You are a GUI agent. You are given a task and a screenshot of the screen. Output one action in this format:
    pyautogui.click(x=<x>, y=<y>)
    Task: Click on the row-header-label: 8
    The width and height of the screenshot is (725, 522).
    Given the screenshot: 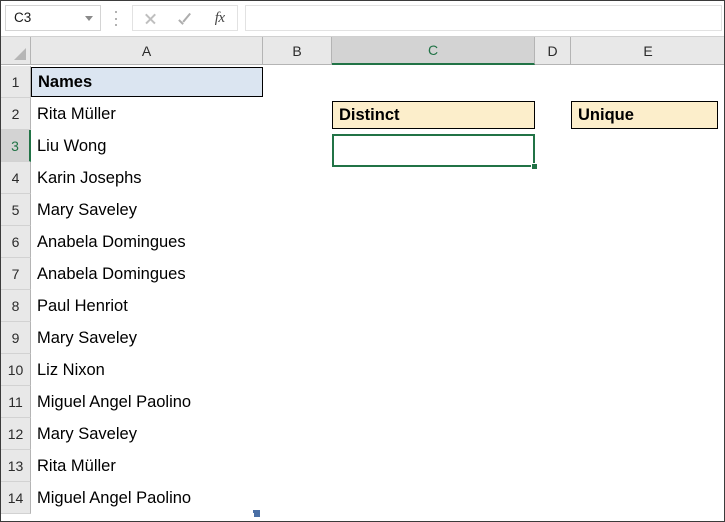 What is the action you would take?
    pyautogui.click(x=15, y=305)
    